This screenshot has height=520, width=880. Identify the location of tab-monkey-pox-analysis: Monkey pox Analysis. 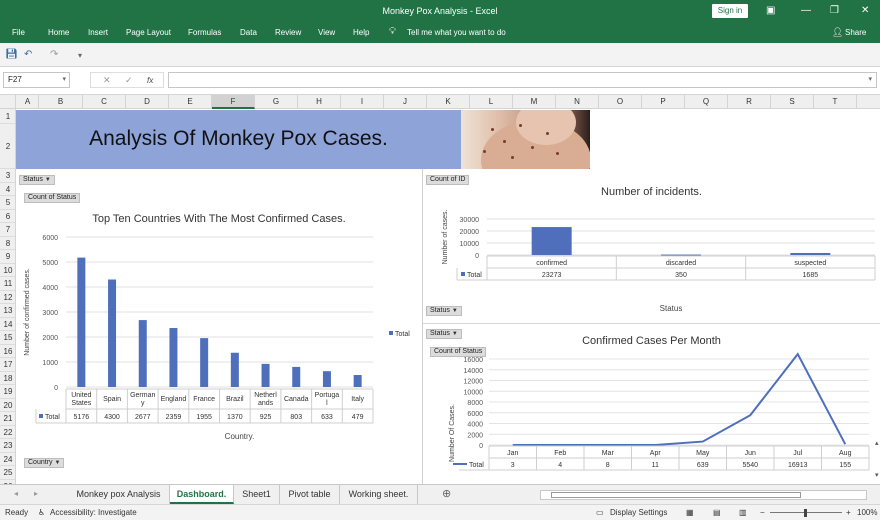
(119, 494).